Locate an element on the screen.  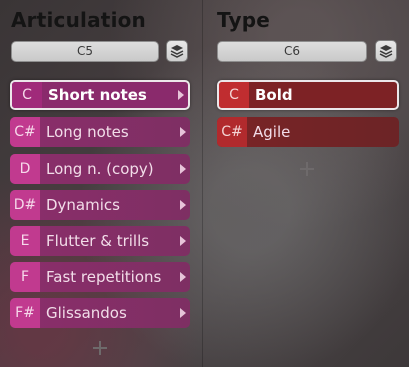
slot-label: Bold is located at coordinates (274, 95).